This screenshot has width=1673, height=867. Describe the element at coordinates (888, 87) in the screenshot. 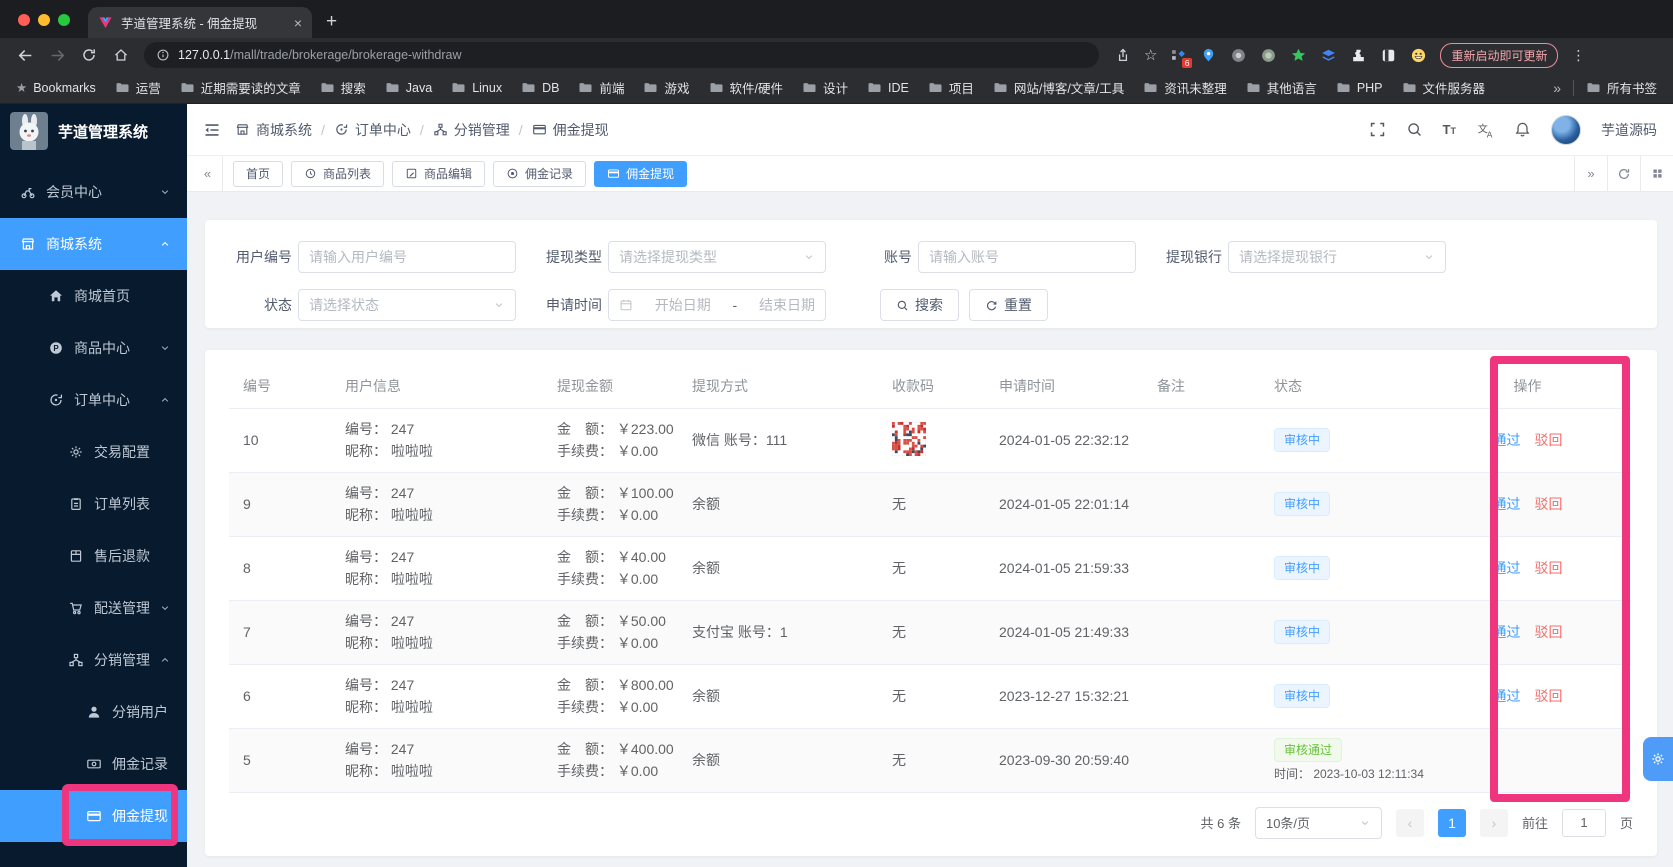

I see `bookmark-folder: IDE` at that location.